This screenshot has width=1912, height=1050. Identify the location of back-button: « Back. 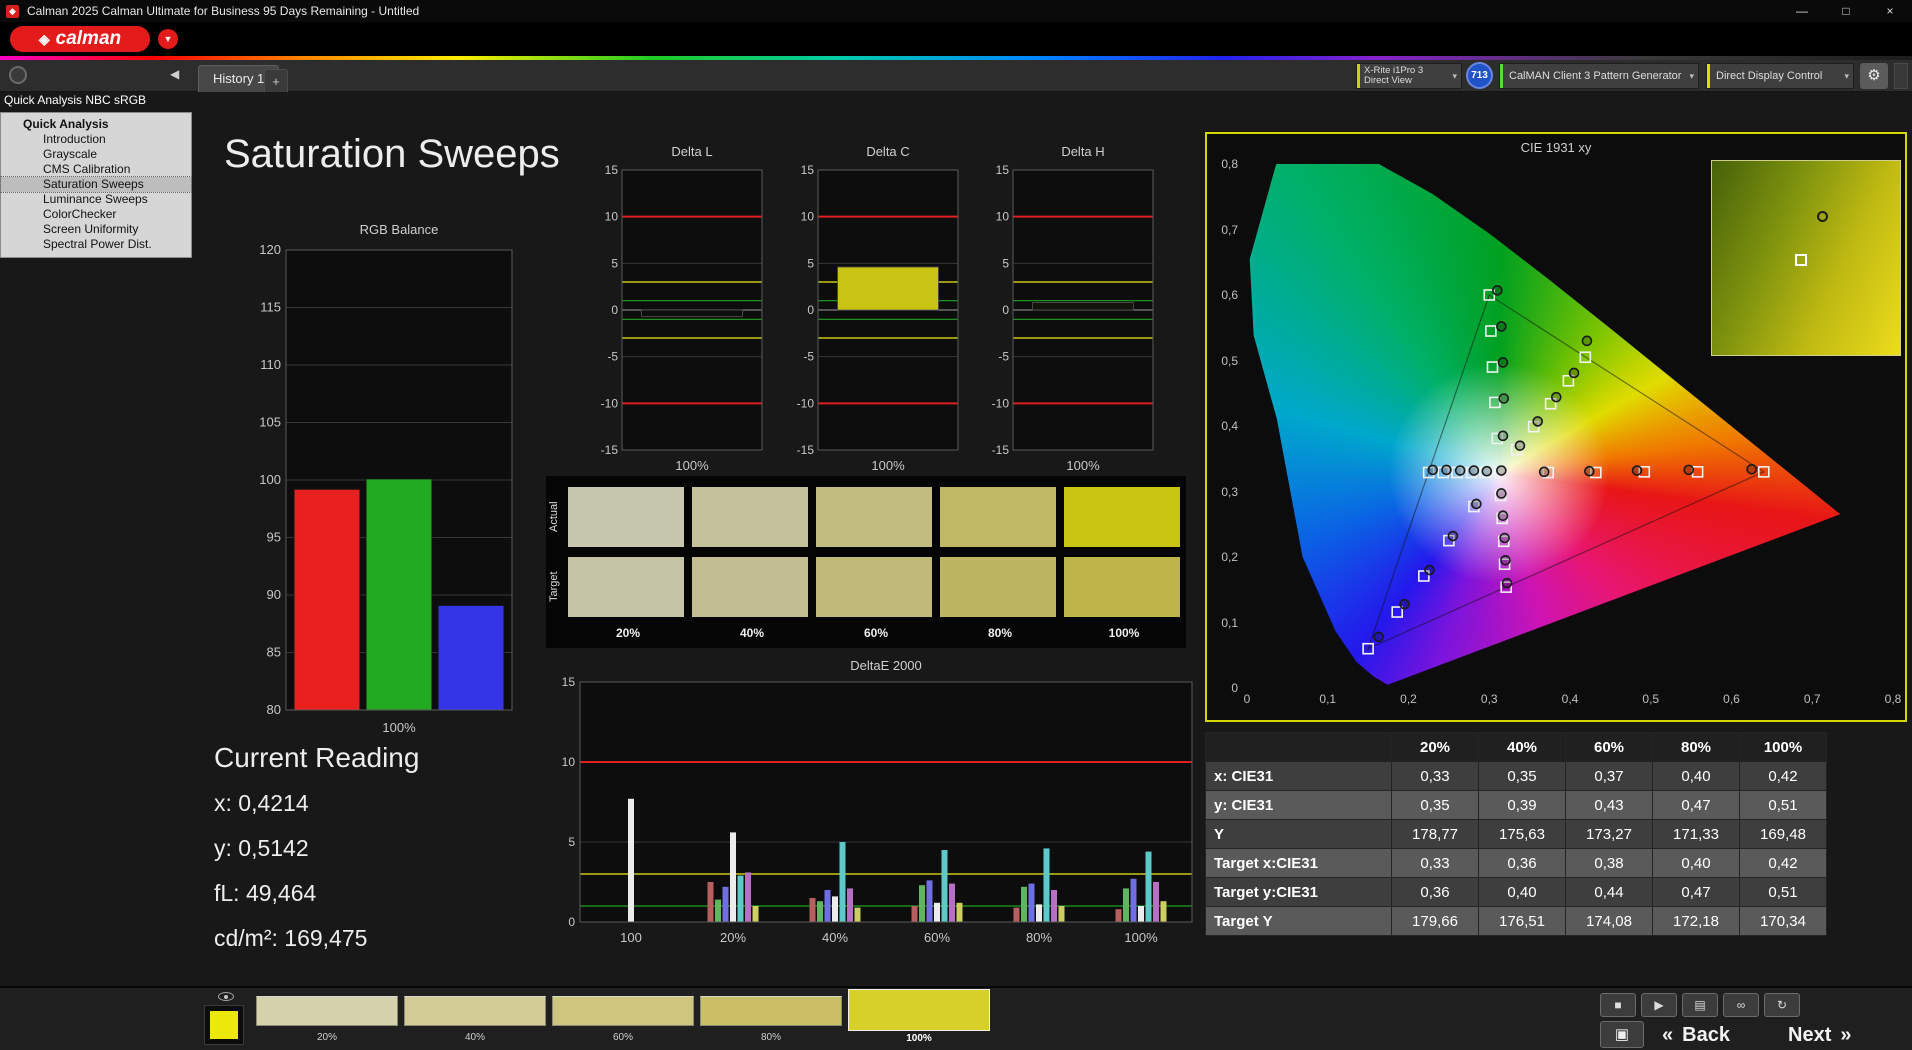
(1696, 1035).